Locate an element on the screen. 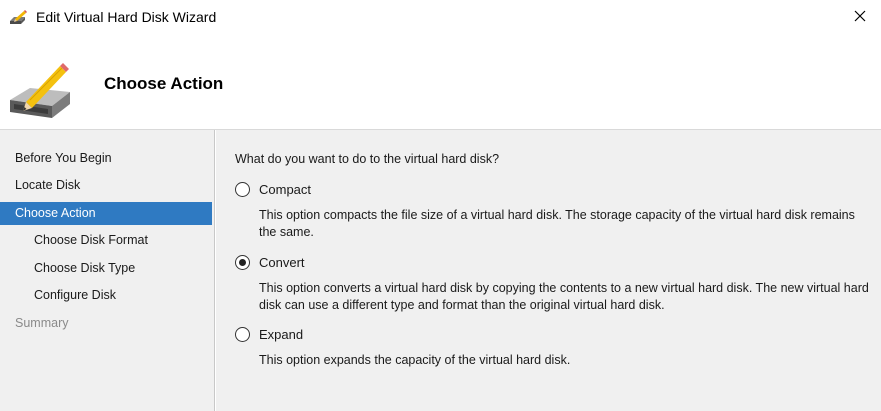  expand-option: Expand is located at coordinates (269, 334).